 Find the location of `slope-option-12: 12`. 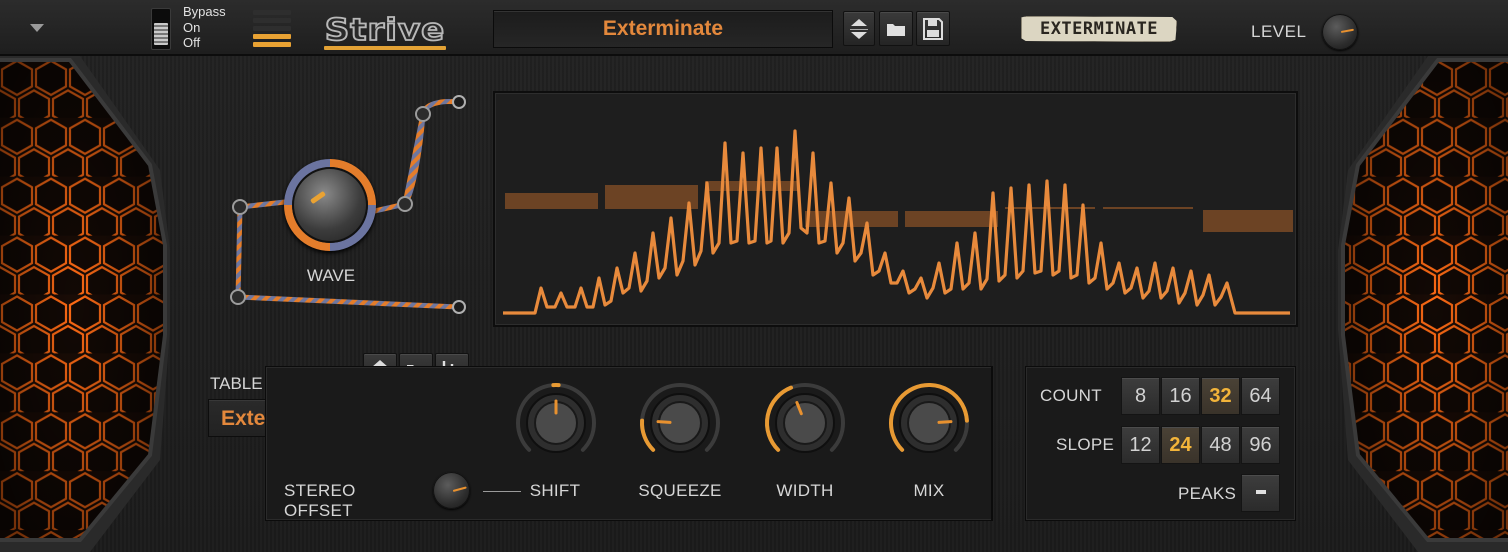

slope-option-12: 12 is located at coordinates (1140, 445).